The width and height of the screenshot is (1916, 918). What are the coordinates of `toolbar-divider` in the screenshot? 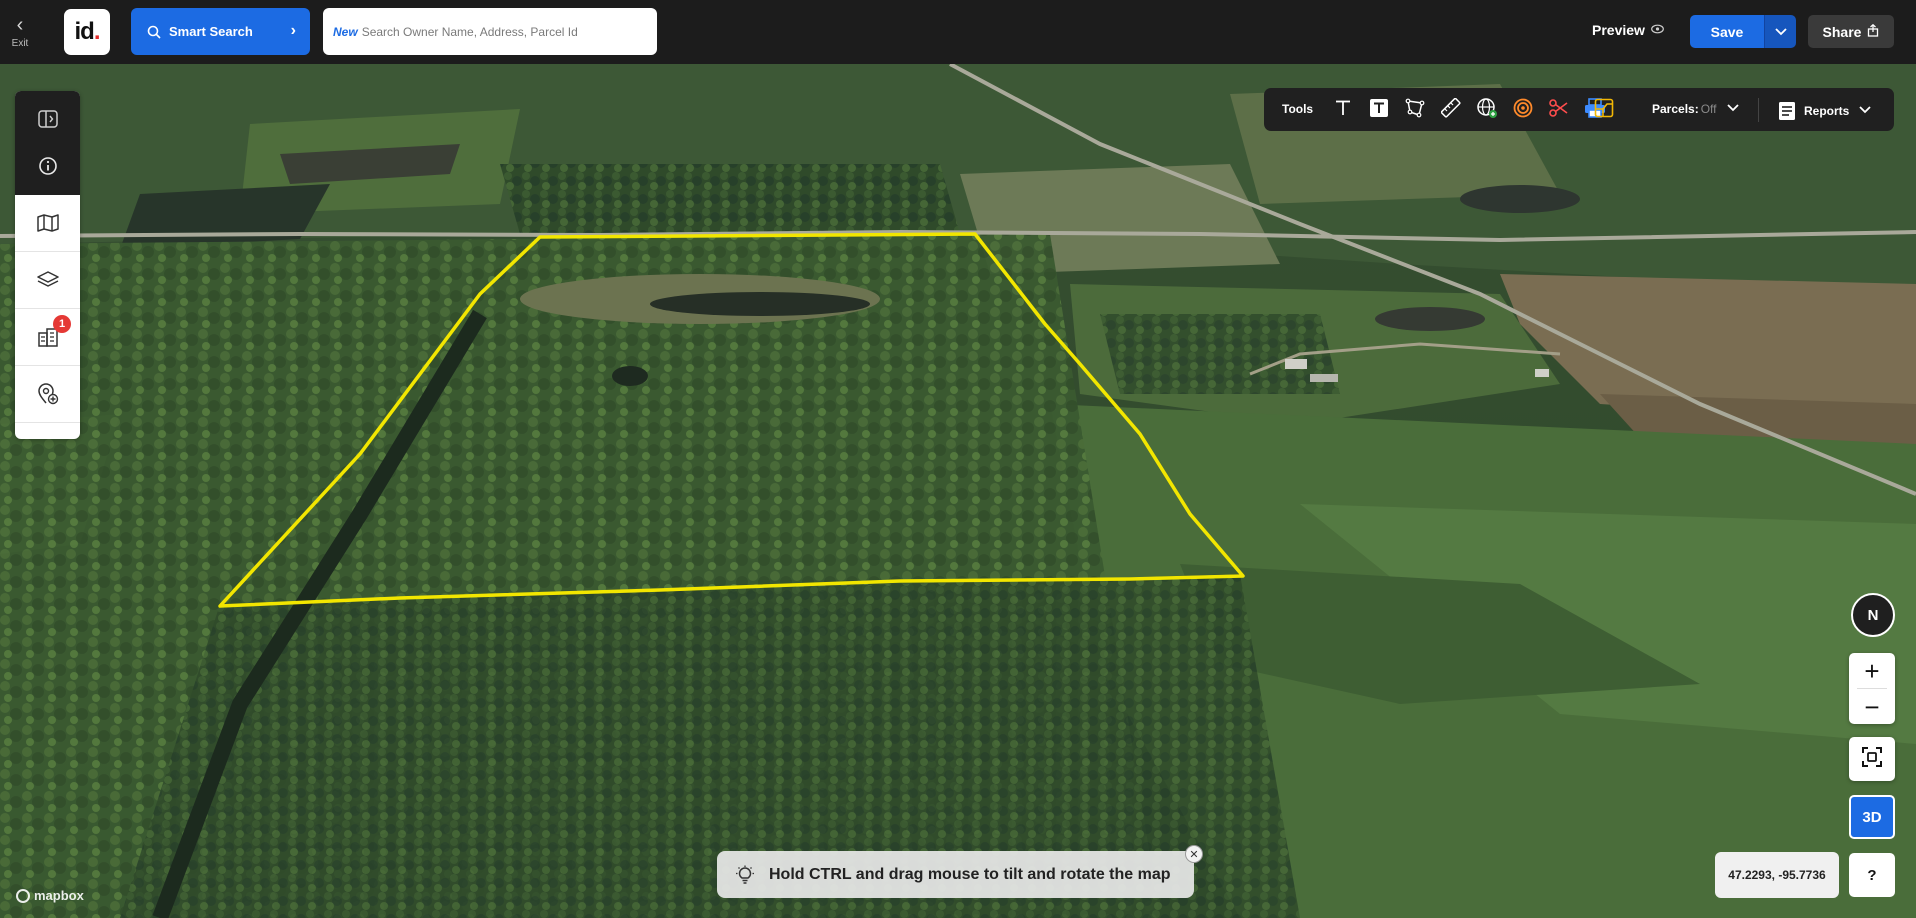 It's located at (1758, 110).